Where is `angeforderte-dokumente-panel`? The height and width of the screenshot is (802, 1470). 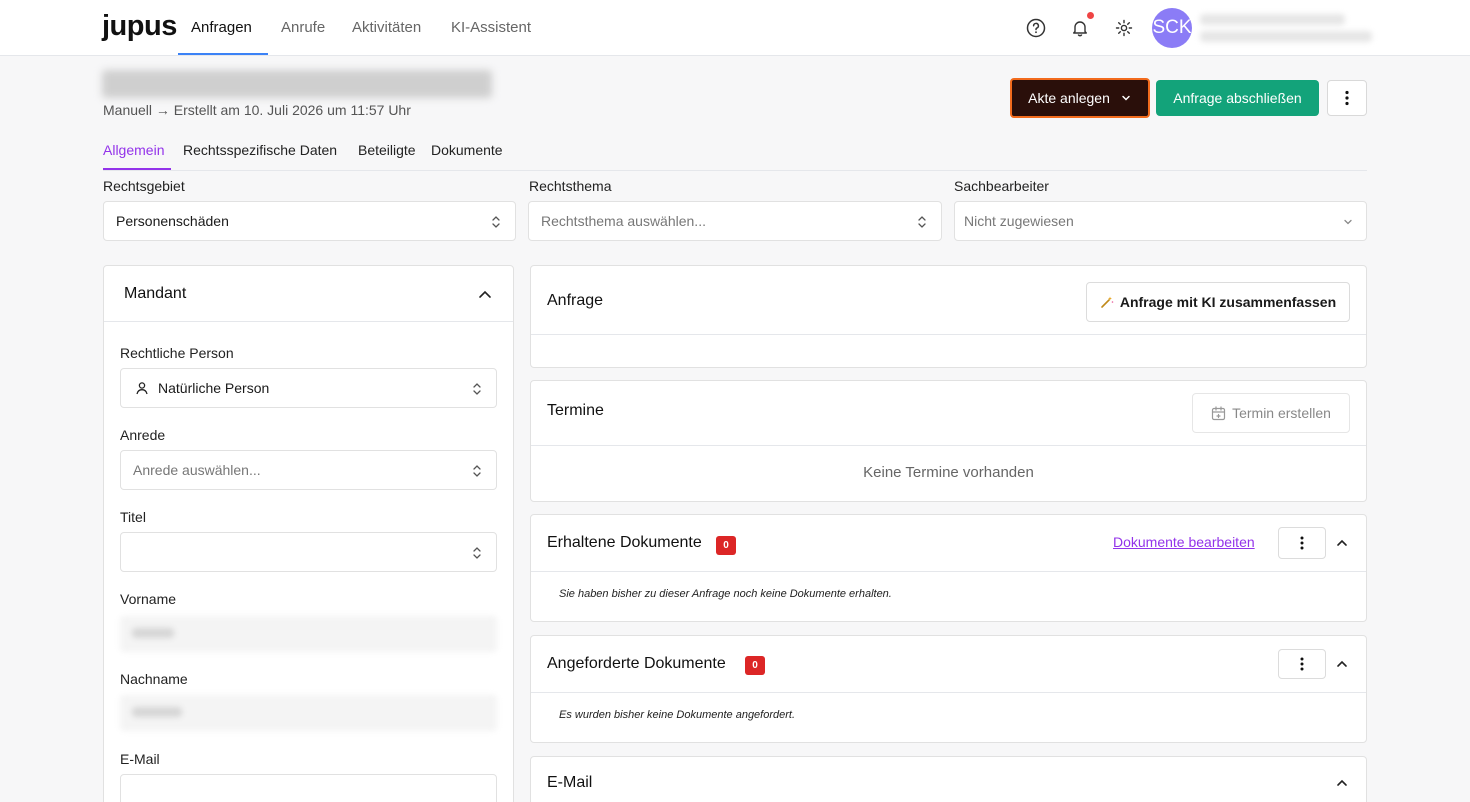
angeforderte-dokumente-panel is located at coordinates (948, 689).